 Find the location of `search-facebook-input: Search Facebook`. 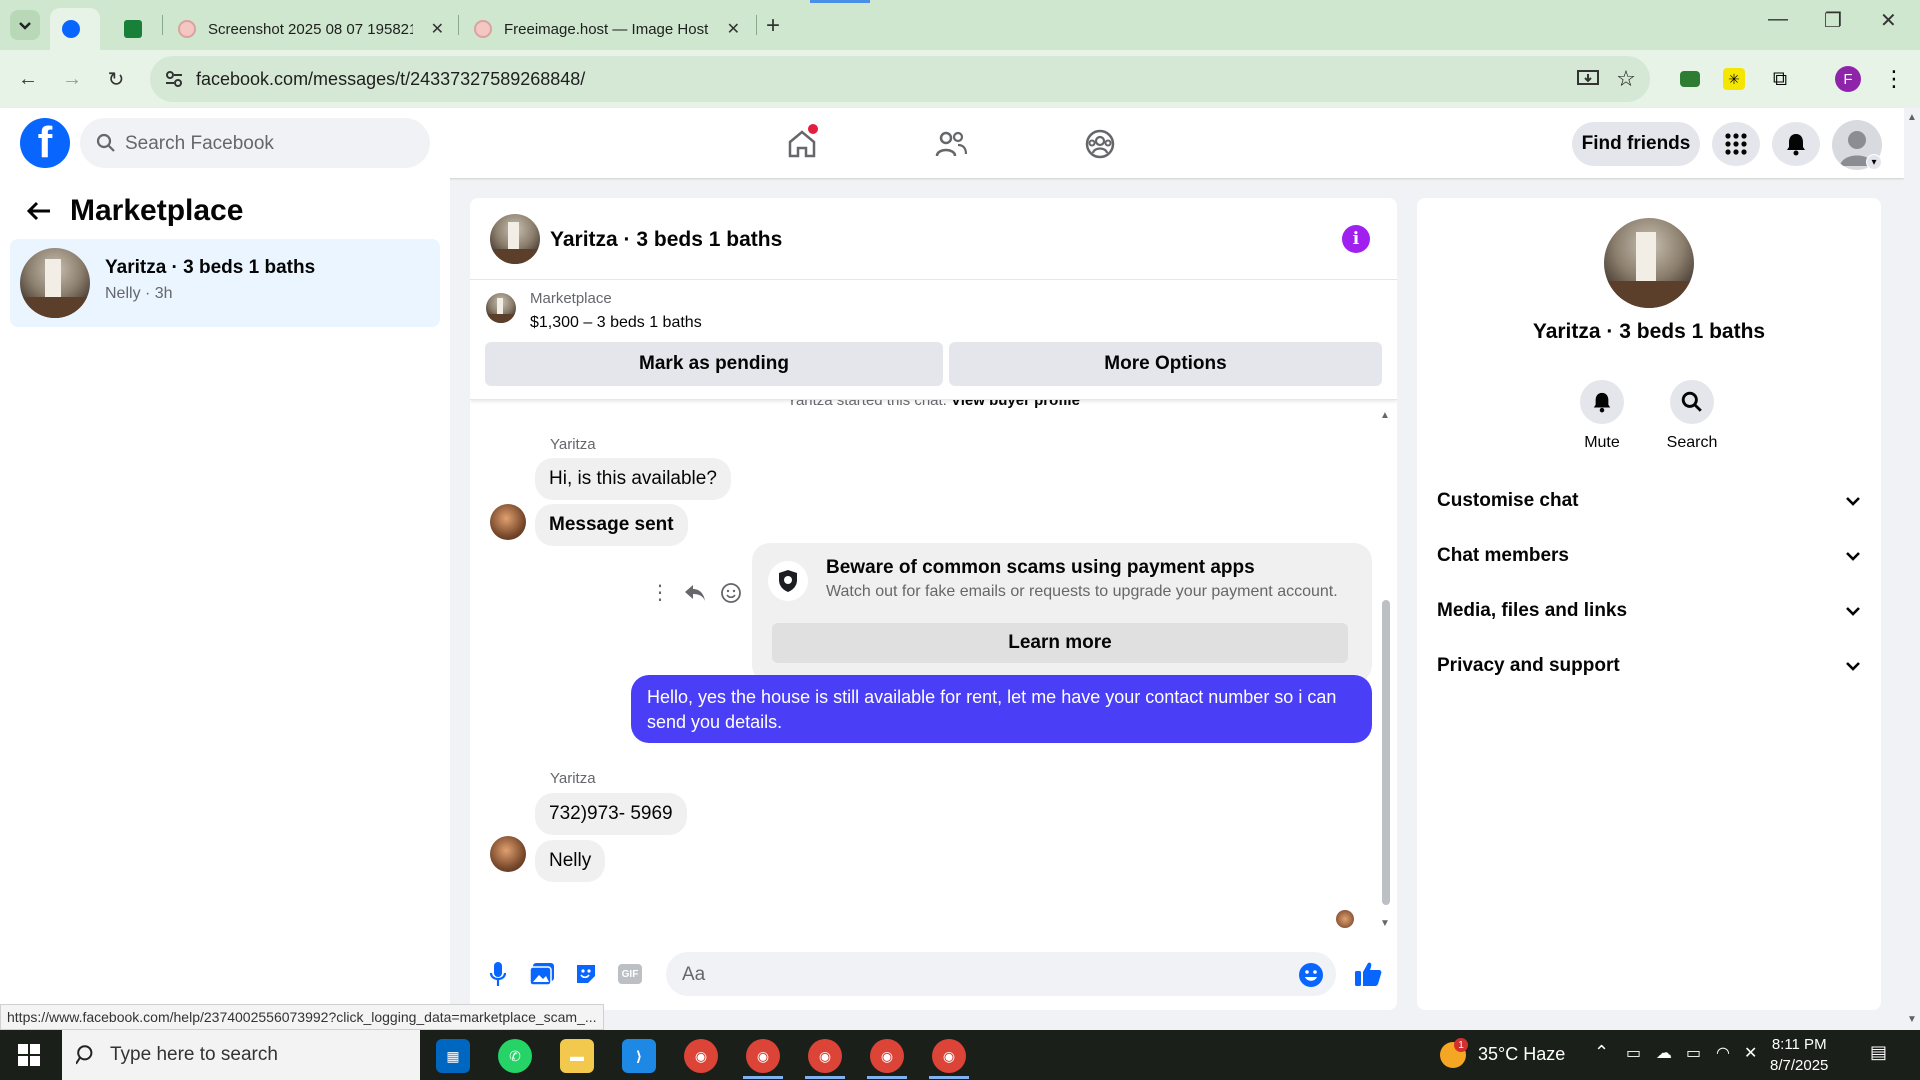

search-facebook-input: Search Facebook is located at coordinates (255, 143).